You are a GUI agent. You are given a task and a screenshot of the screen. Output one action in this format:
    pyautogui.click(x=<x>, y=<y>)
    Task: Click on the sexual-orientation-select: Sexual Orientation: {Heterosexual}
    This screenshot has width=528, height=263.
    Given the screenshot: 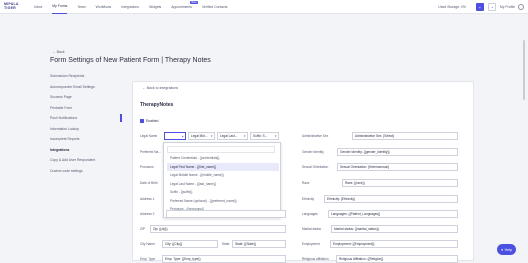 What is the action you would take?
    pyautogui.click(x=397, y=167)
    